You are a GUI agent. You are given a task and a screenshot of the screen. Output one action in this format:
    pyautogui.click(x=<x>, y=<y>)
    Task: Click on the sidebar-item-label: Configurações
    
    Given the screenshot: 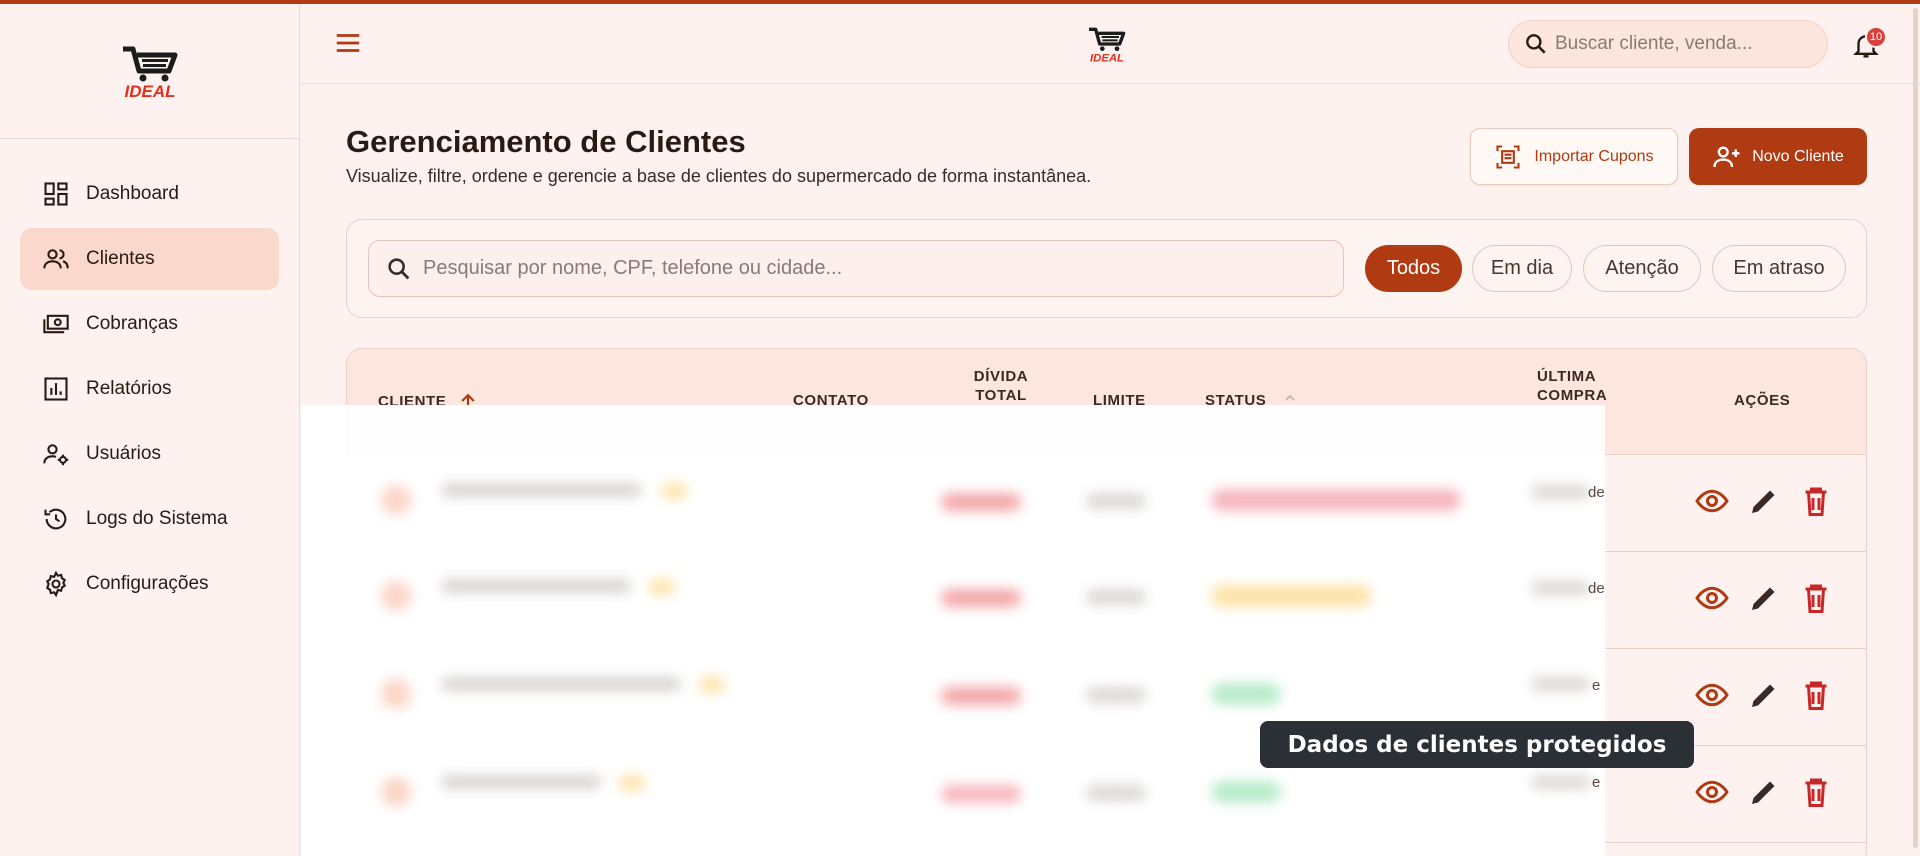 What is the action you would take?
    pyautogui.click(x=147, y=583)
    